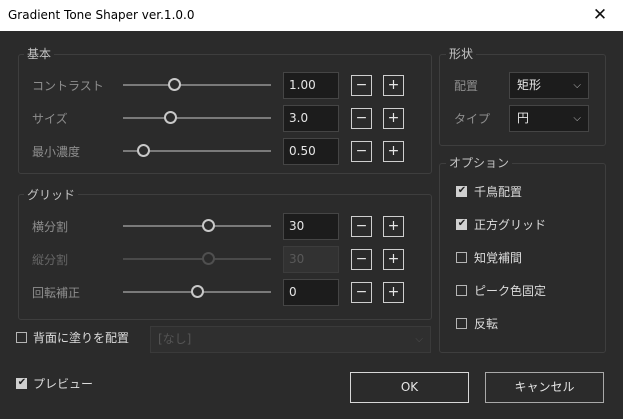  I want to click on type-value: 円, so click(523, 118).